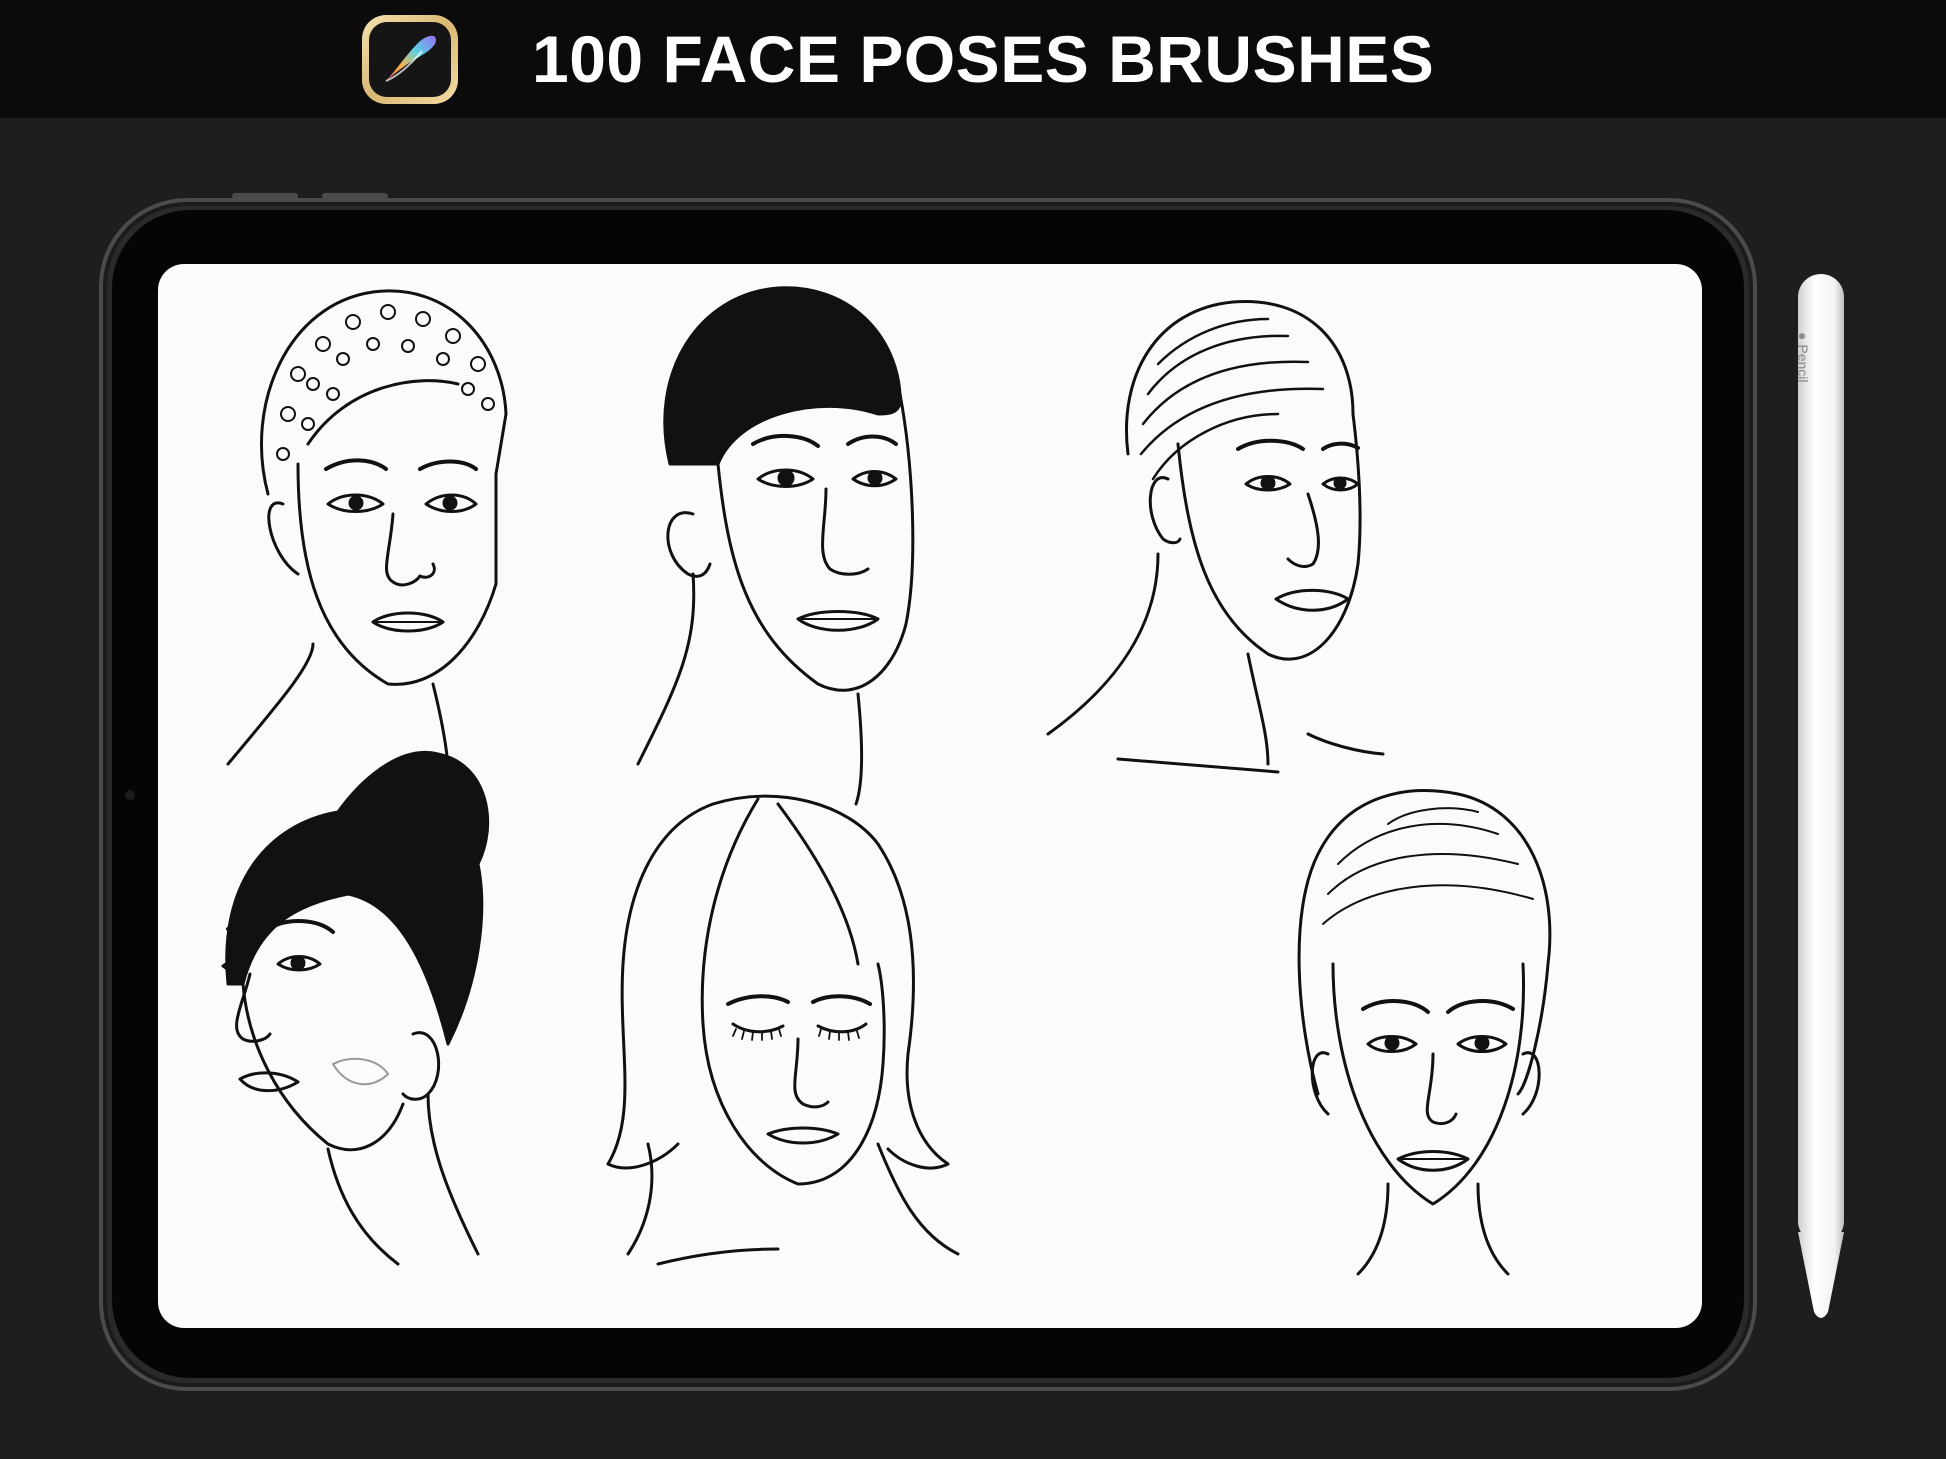 This screenshot has height=1459, width=1946. I want to click on stylus-label-text: Pencil, so click(1803, 363).